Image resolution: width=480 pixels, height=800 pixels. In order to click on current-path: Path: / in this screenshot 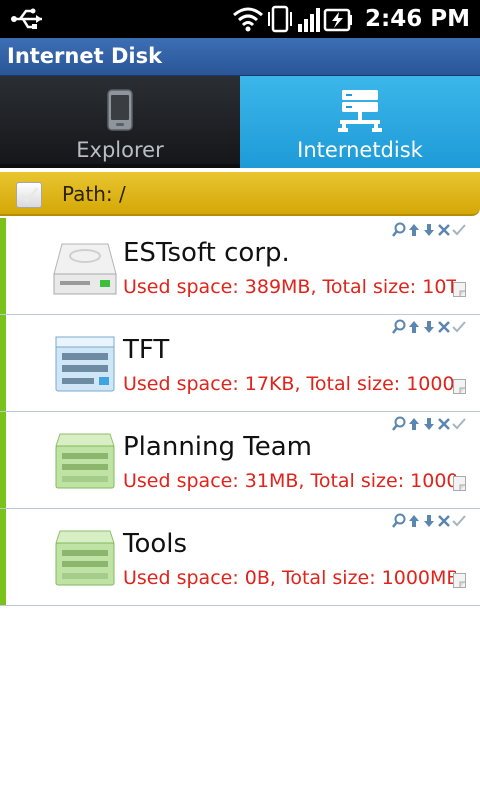, I will do `click(94, 194)`.